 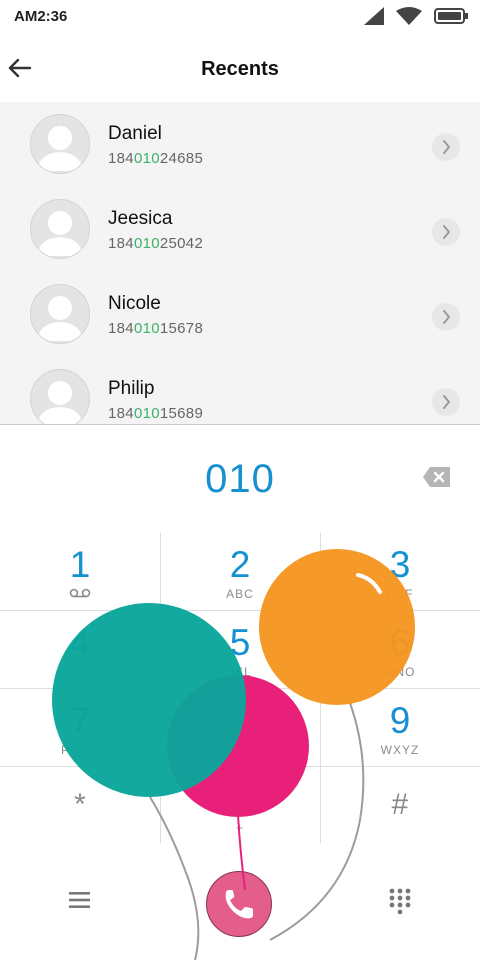 I want to click on contact-name: Daniel, so click(x=135, y=133).